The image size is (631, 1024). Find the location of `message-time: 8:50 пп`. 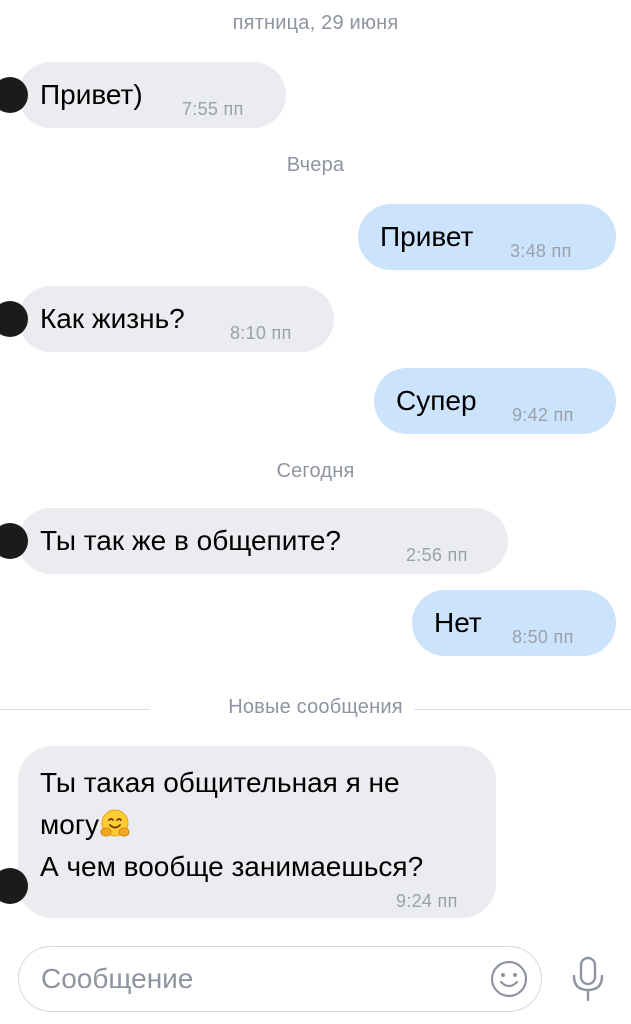

message-time: 8:50 пп is located at coordinates (543, 637).